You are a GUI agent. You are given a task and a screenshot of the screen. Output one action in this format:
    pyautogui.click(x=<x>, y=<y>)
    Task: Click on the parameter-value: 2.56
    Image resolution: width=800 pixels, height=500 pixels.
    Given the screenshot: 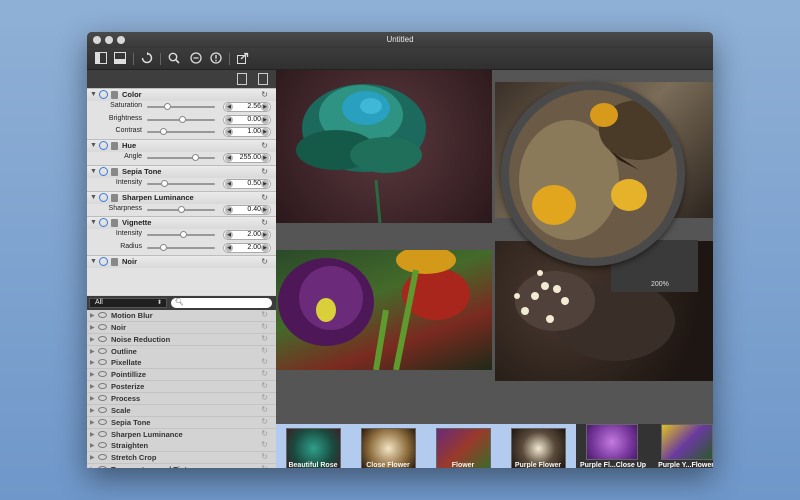 What is the action you would take?
    pyautogui.click(x=247, y=107)
    